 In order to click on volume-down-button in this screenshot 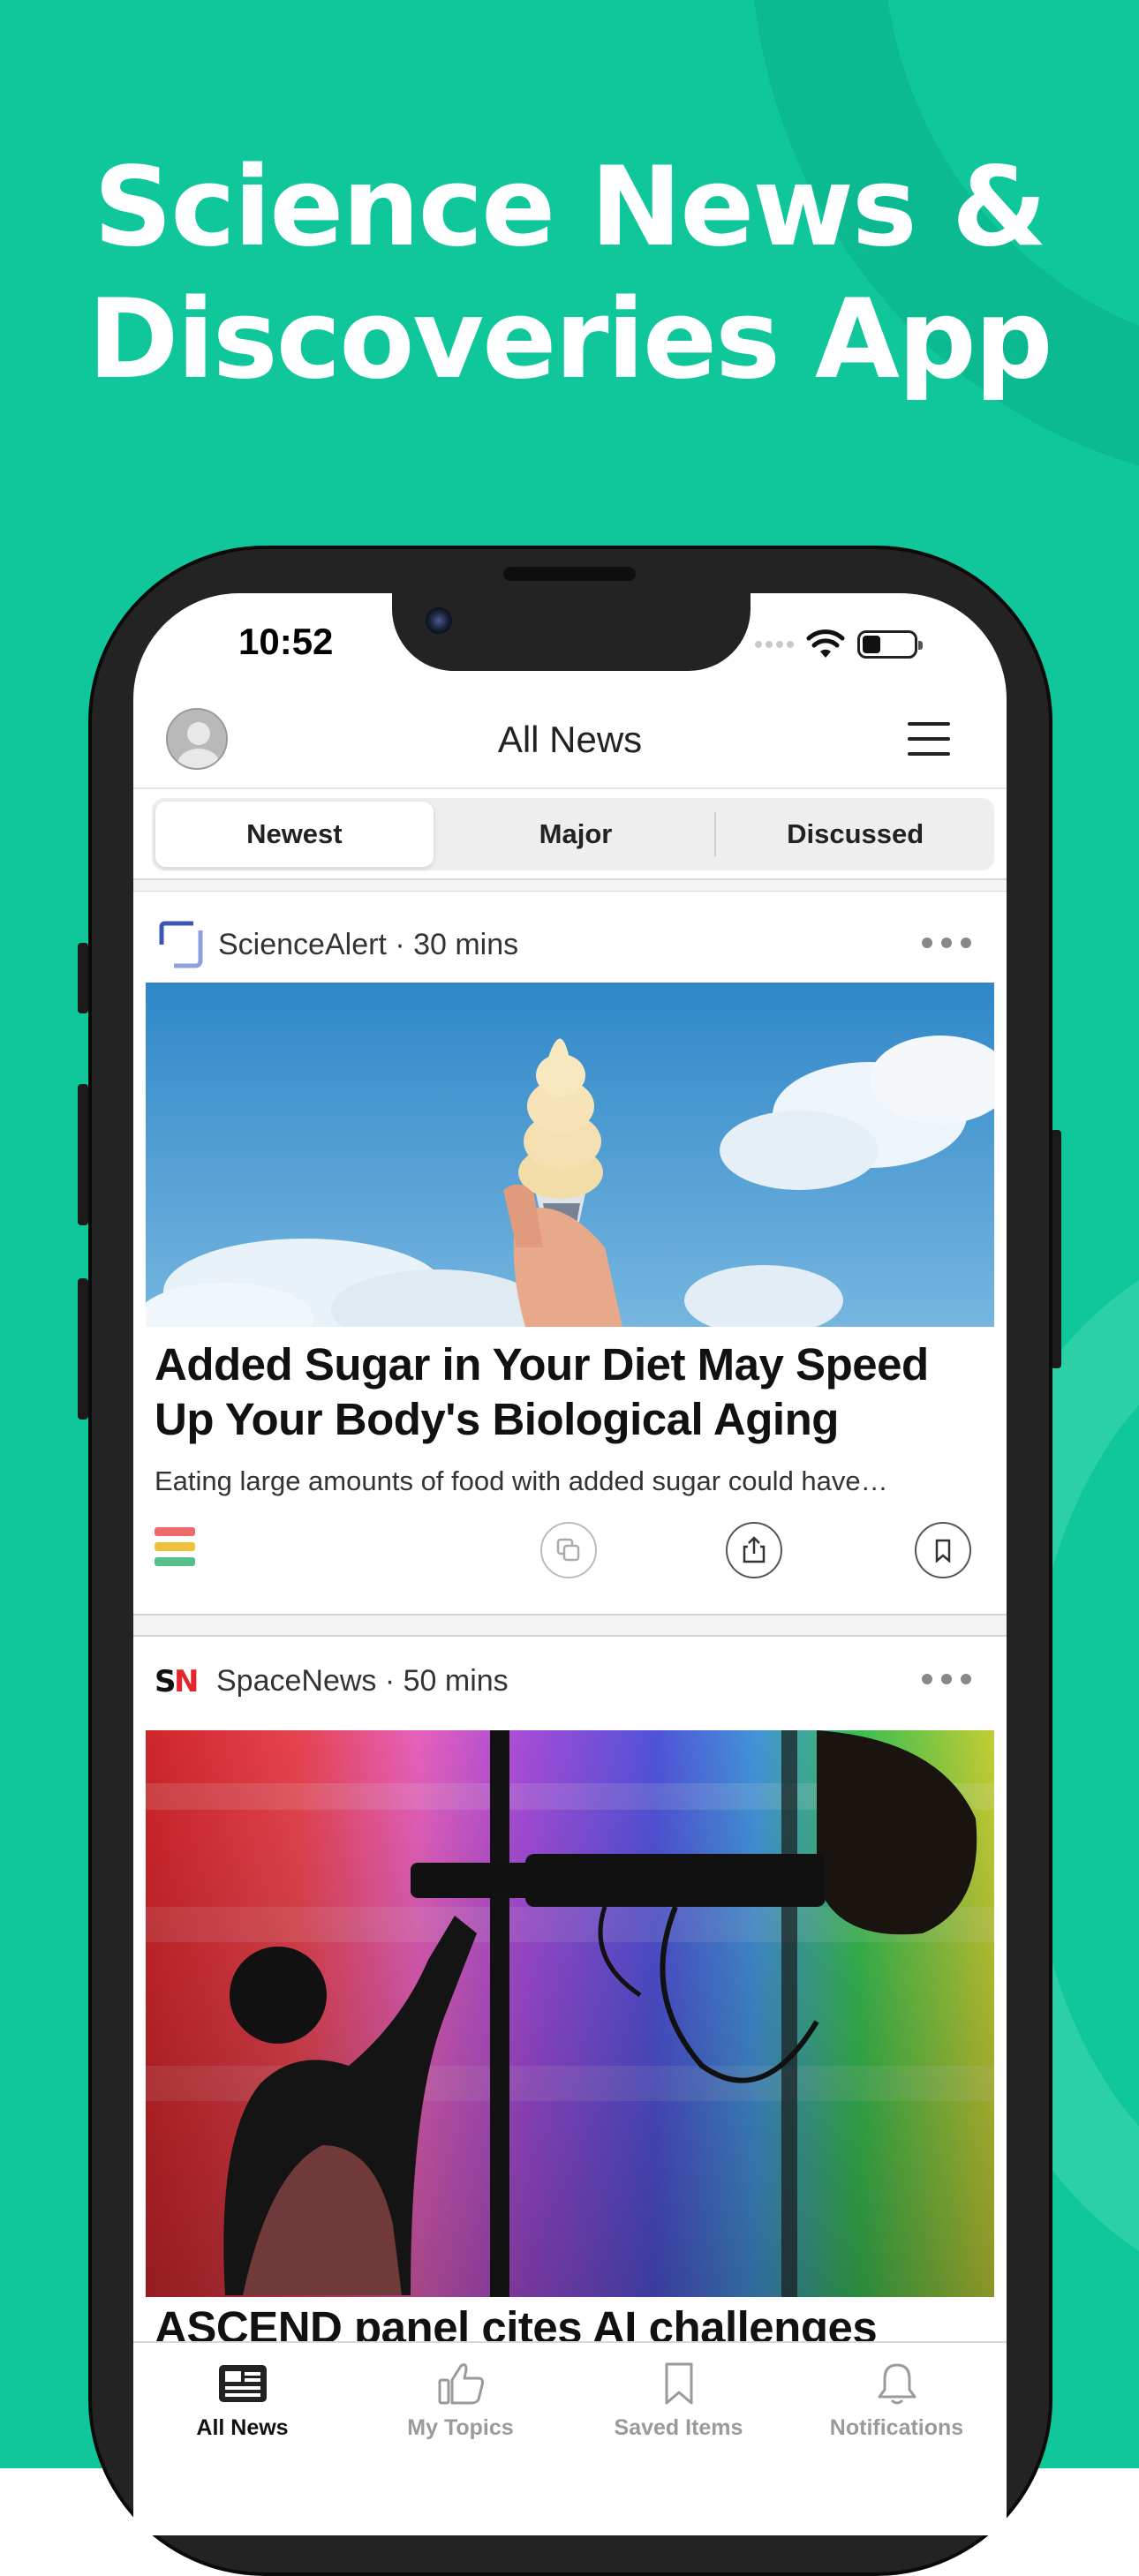, I will do `click(83, 1349)`.